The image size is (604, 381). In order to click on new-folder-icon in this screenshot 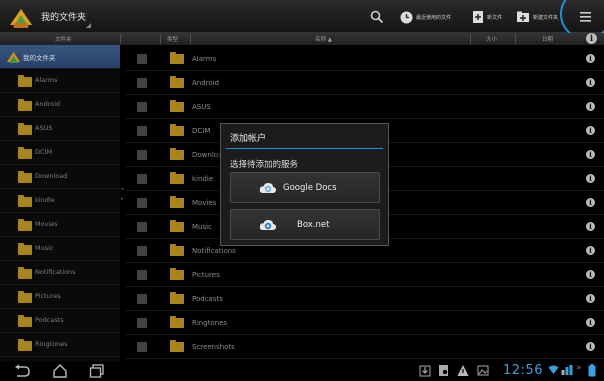, I will do `click(523, 16)`.